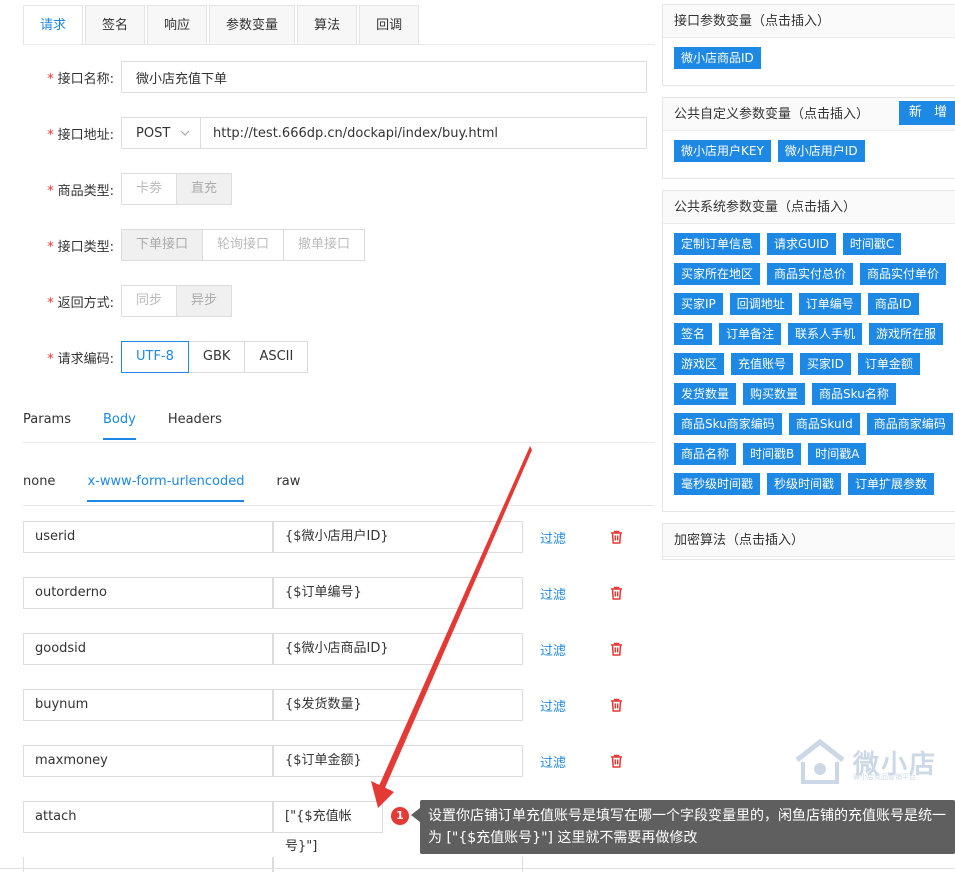  I want to click on var-chip: 商品实付总价, so click(810, 274).